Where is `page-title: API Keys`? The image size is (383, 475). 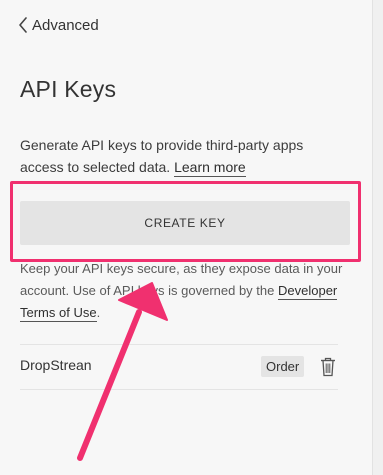
page-title: API Keys is located at coordinates (68, 89).